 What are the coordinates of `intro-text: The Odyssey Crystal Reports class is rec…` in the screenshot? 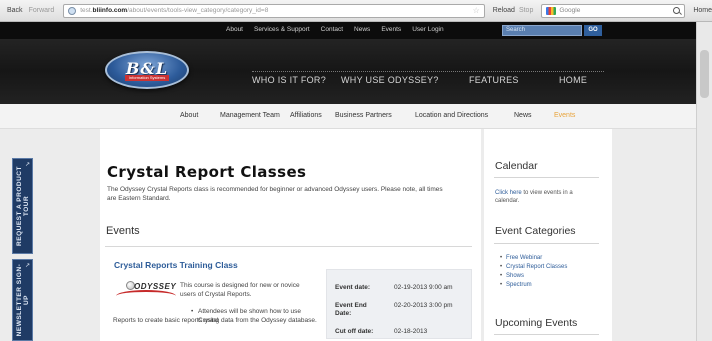 It's located at (275, 194).